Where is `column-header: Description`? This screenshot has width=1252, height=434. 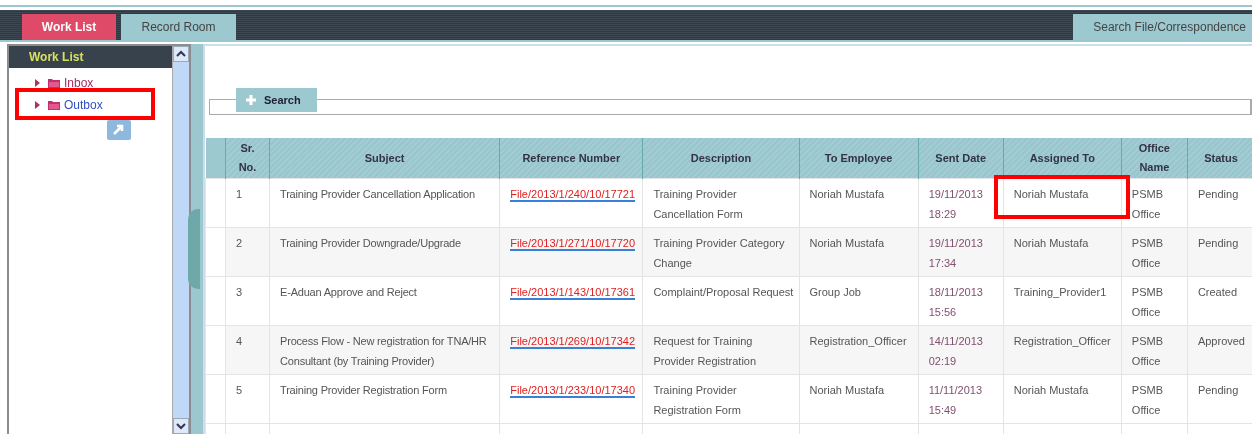 column-header: Description is located at coordinates (721, 158).